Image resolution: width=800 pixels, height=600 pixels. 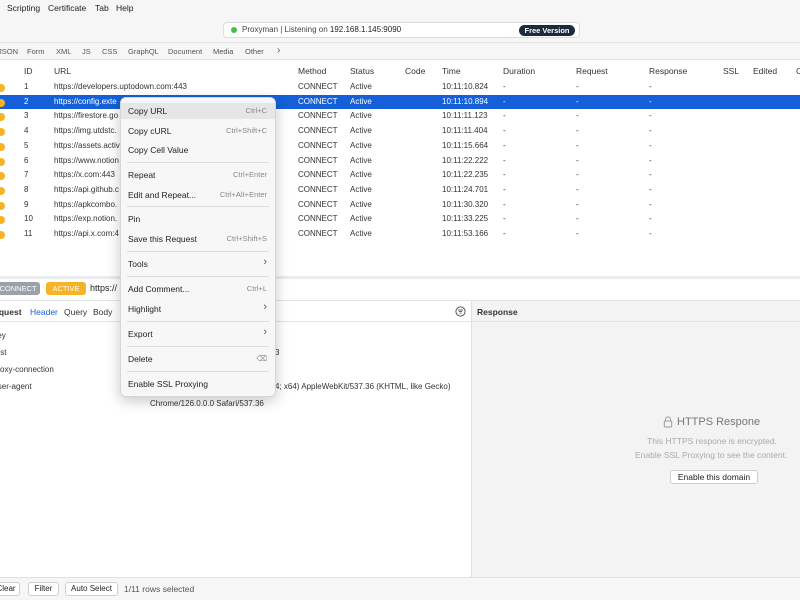 What do you see at coordinates (63, 51) in the screenshot?
I see `filter-tab-xml: XML` at bounding box center [63, 51].